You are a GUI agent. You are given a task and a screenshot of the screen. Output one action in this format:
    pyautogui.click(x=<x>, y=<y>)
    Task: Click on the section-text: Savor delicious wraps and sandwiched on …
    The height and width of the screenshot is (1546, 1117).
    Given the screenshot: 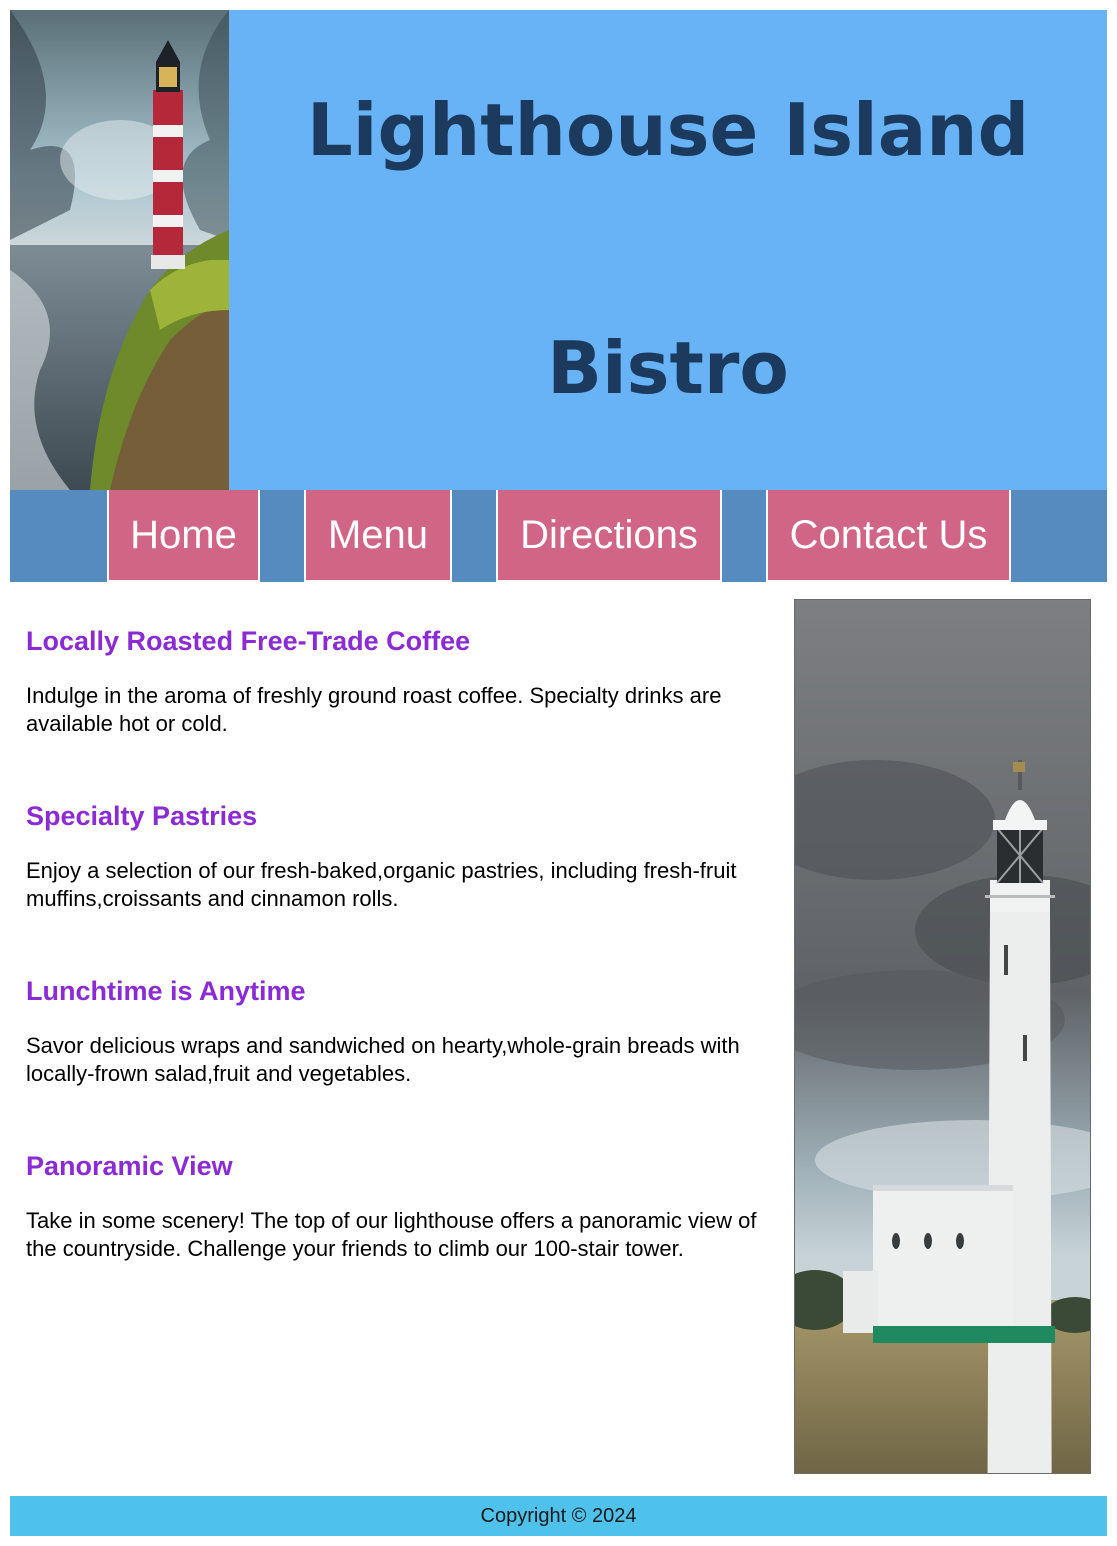 What is the action you would take?
    pyautogui.click(x=383, y=1059)
    